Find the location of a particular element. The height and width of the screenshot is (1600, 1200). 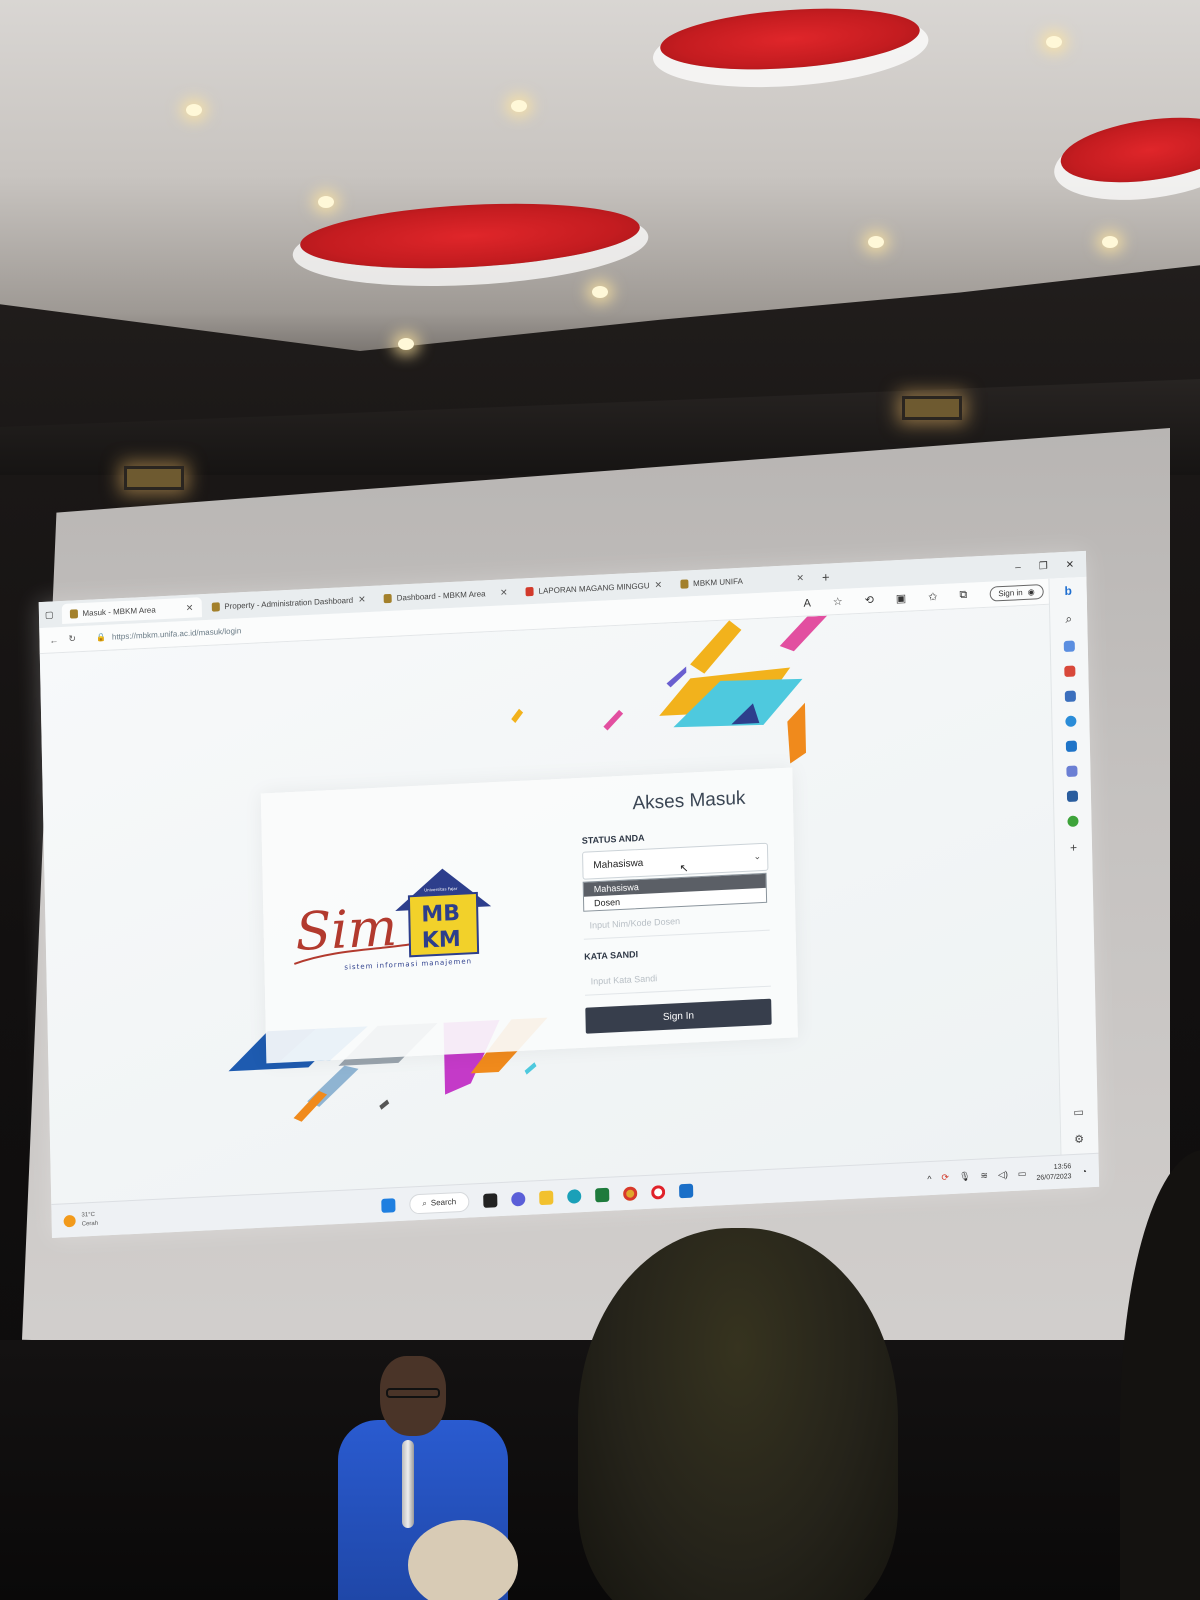

form-title: Akses Masuk is located at coordinates (689, 801).